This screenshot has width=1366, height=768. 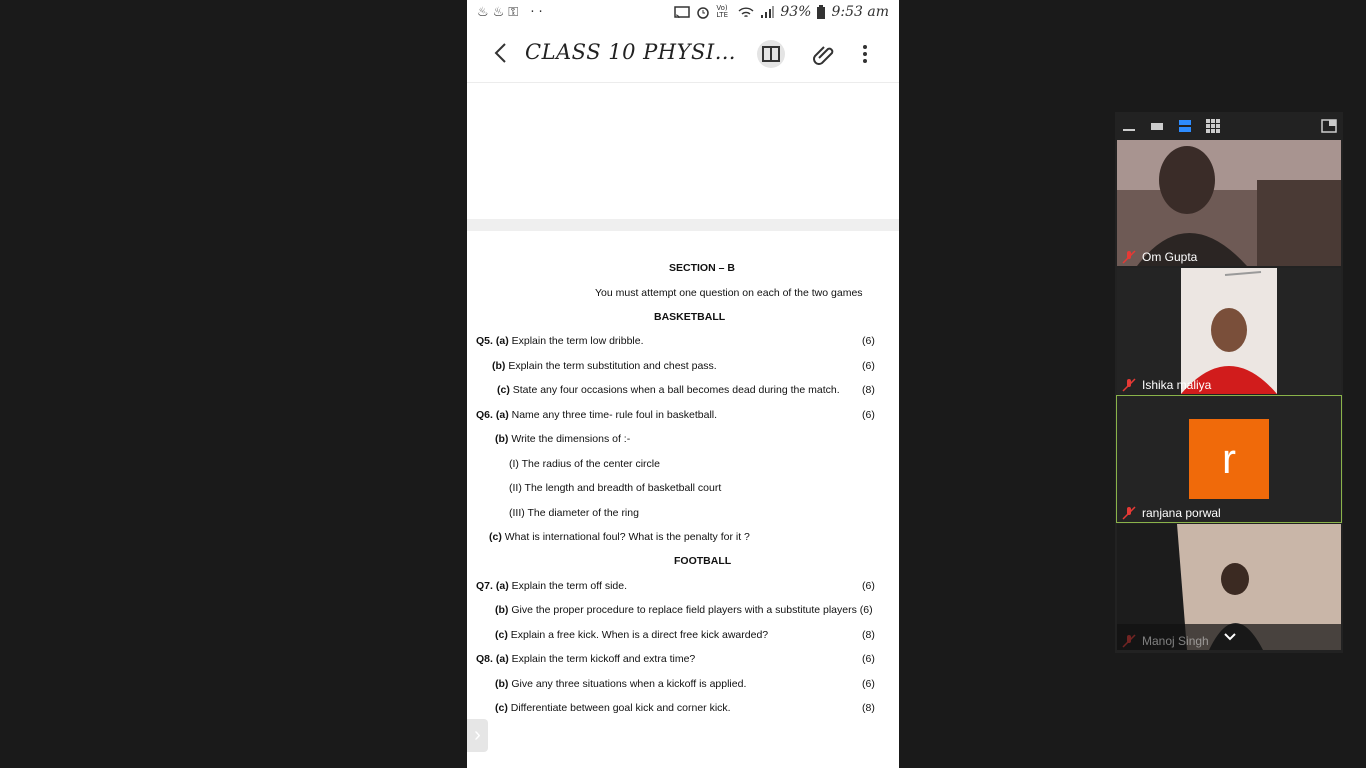 What do you see at coordinates (1185, 126) in the screenshot?
I see `strip-view-icon` at bounding box center [1185, 126].